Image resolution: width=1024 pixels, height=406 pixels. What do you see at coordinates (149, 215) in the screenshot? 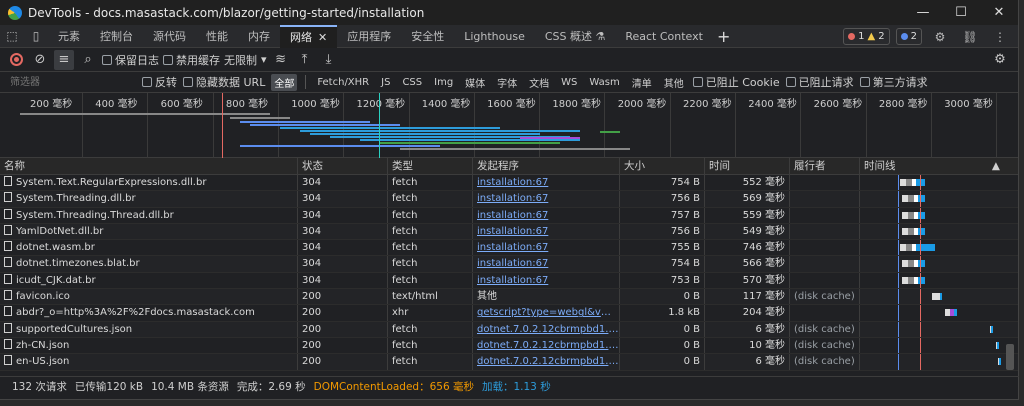
I see `request-name: System.Threading.Thread.dll.br` at bounding box center [149, 215].